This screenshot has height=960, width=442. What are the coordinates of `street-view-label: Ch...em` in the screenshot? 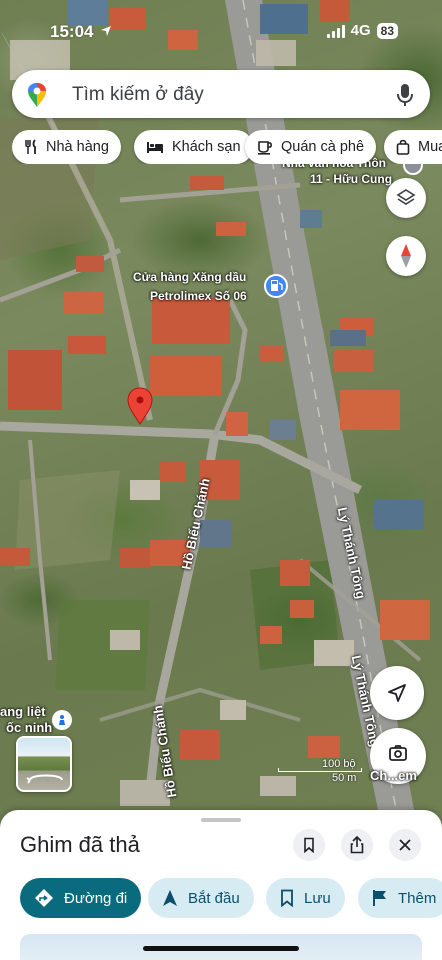 It's located at (393, 775).